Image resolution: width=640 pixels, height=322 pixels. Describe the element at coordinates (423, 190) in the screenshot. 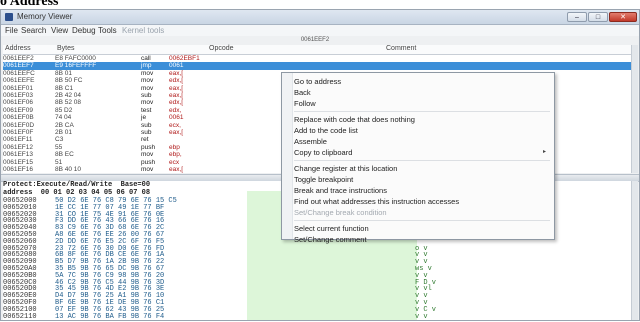

I see `menu-item-break-and-trace-instructions: Break and trace instructions` at that location.